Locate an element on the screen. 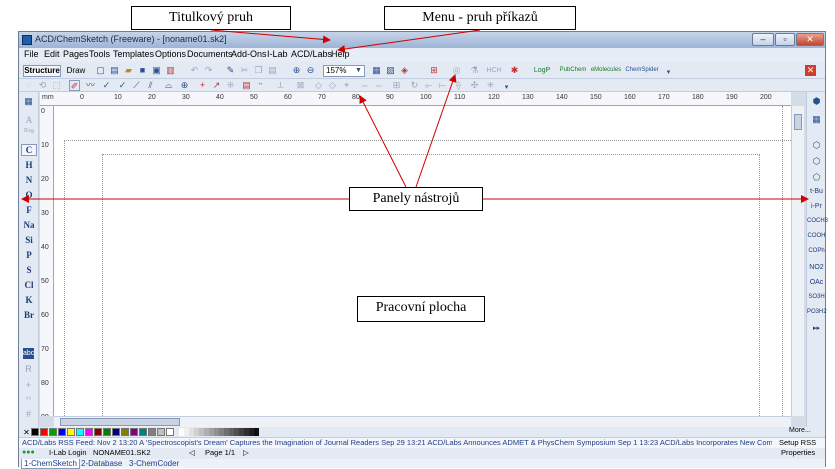 The width and height of the screenshot is (835, 469). arrow-toolbars-draw is located at coordinates (383, 141).